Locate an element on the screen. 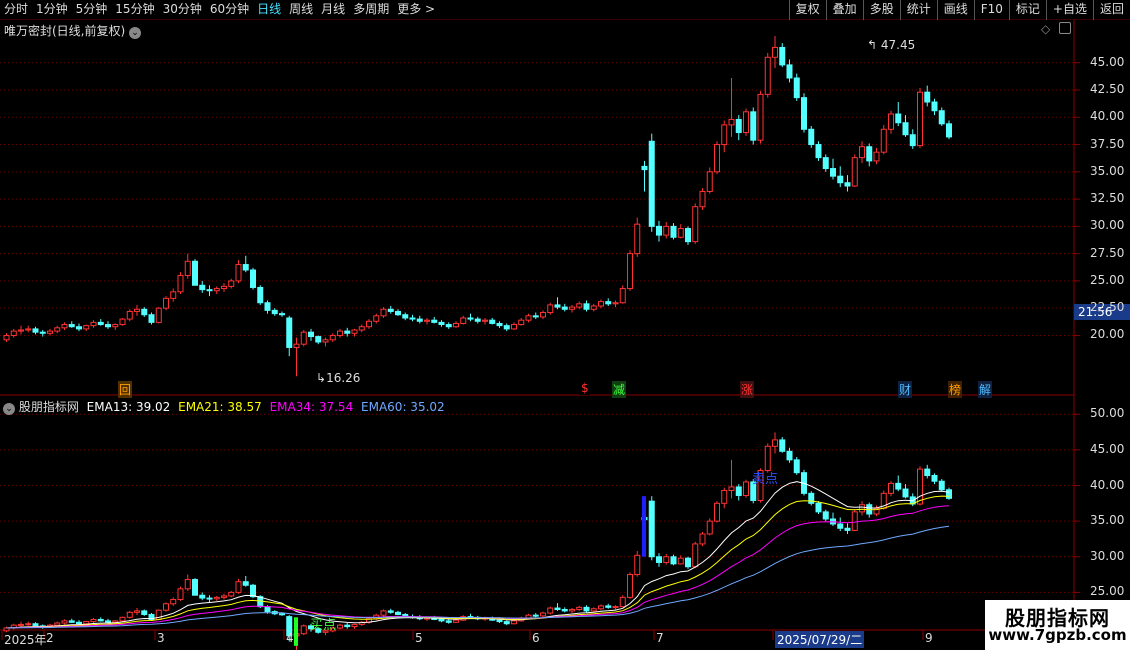 This screenshot has width=1130, height=650. sell-signal-label: 卖点 is located at coordinates (765, 479).